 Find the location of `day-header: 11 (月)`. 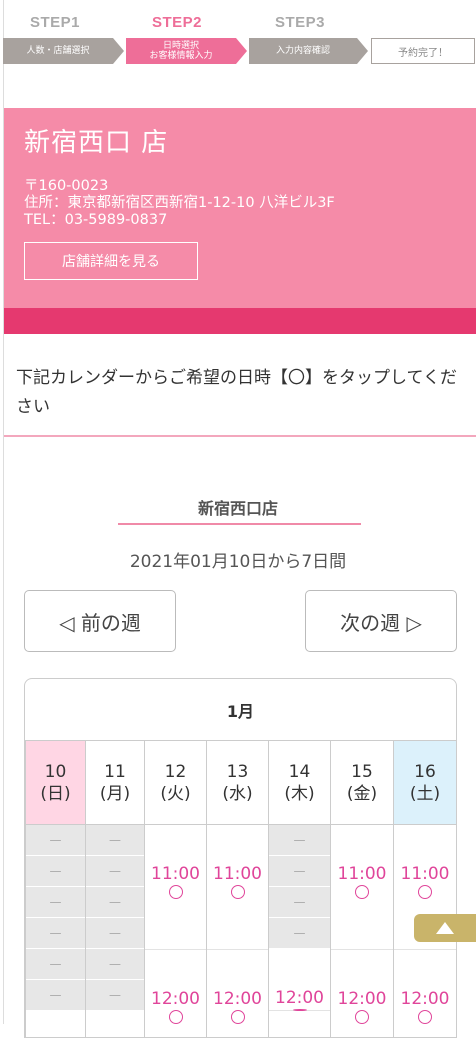

day-header: 11 (月) is located at coordinates (115, 783).